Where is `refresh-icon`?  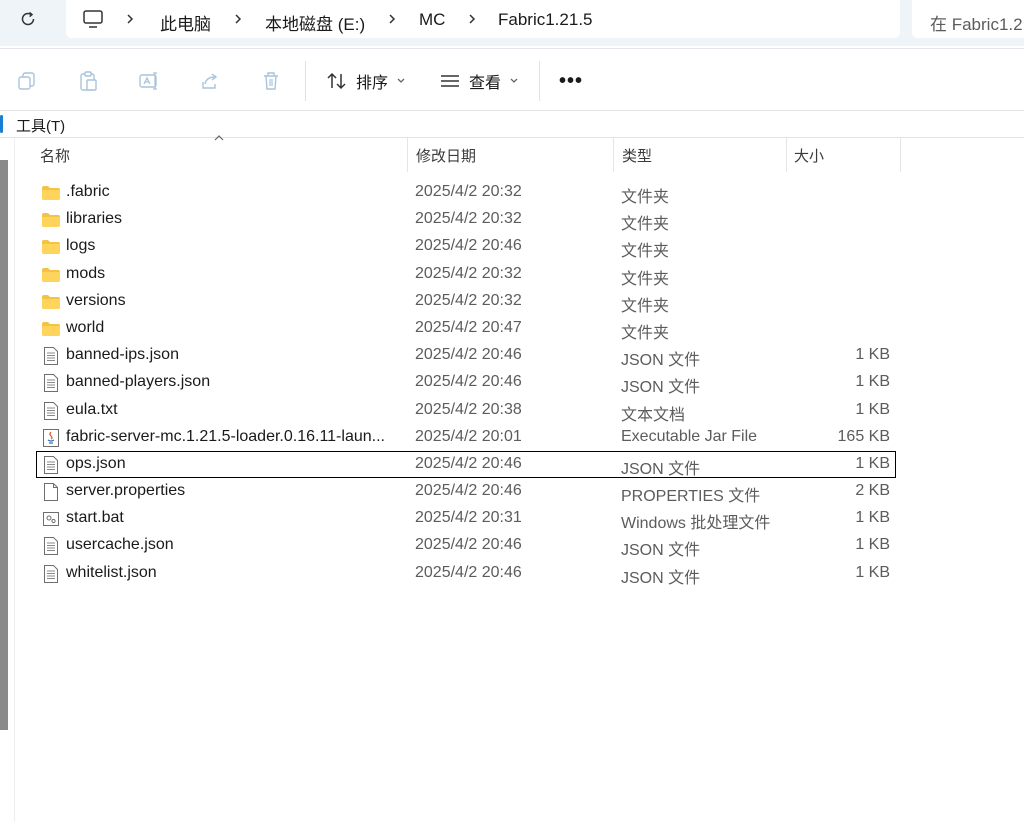 refresh-icon is located at coordinates (28, 18).